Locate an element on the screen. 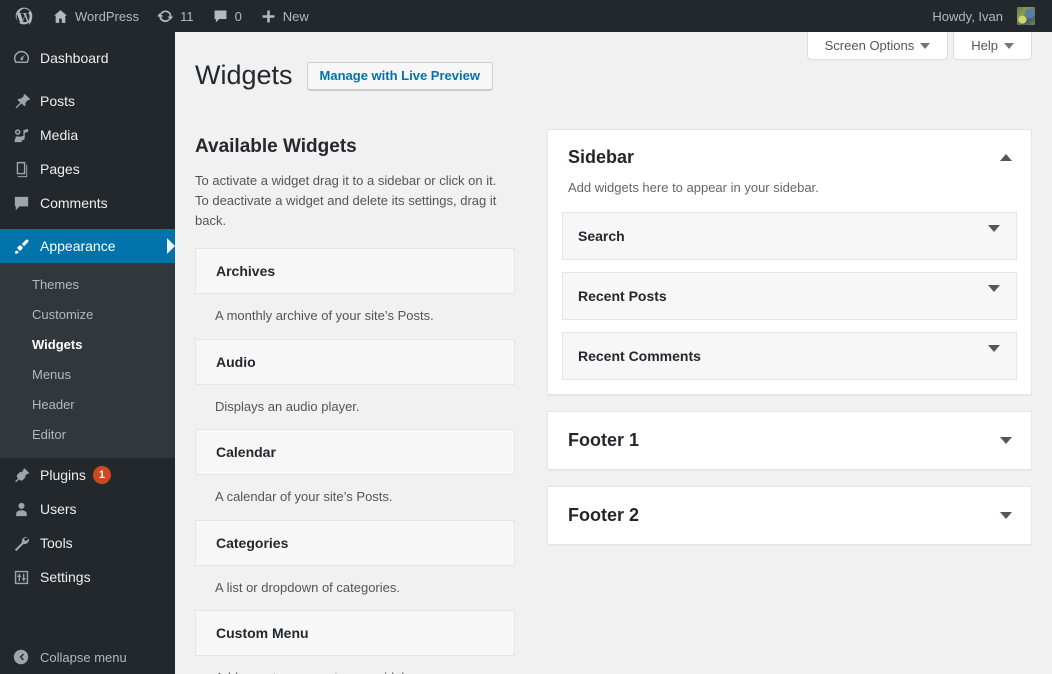  screen-options-tab: Screen Options is located at coordinates (877, 46).